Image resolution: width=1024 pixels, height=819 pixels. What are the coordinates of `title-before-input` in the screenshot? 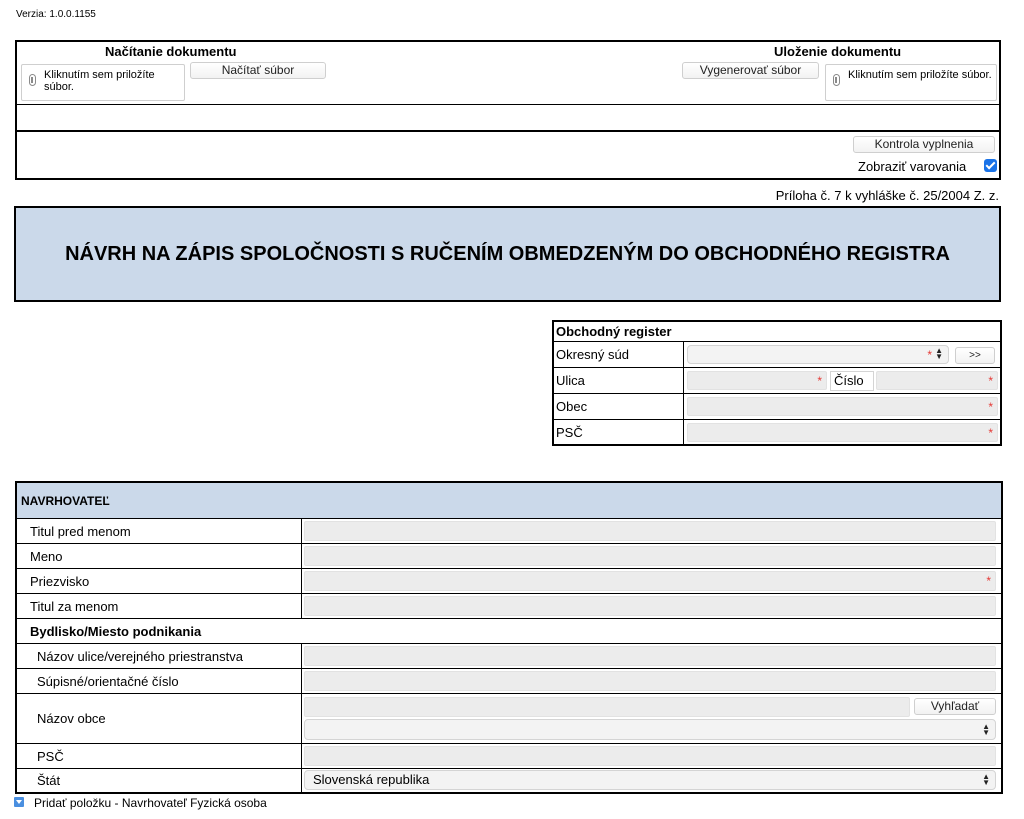 It's located at (650, 531).